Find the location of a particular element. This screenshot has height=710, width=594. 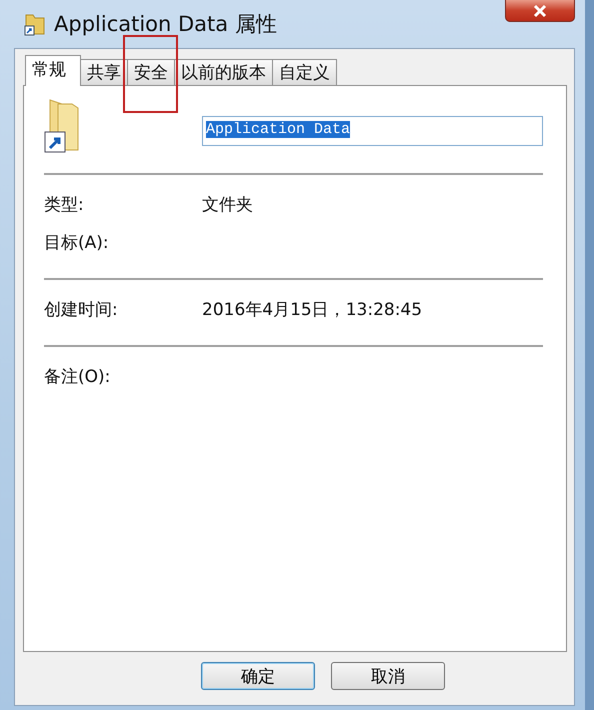

field-label: 类型: is located at coordinates (64, 205).